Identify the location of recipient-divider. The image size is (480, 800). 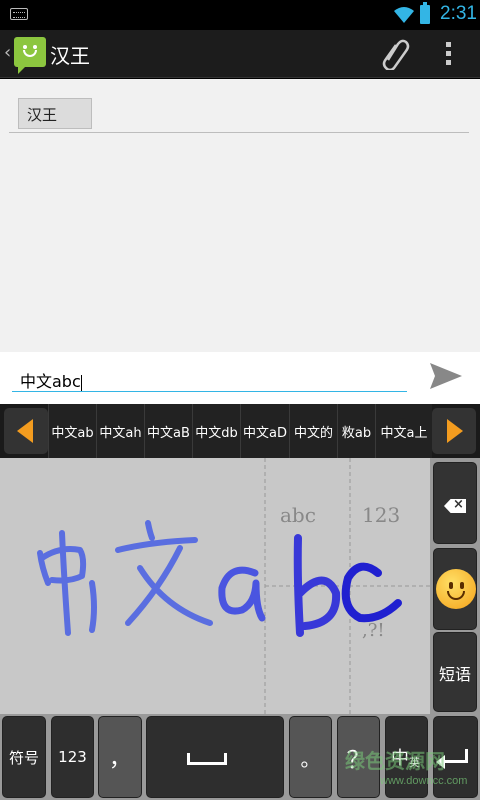
(239, 132).